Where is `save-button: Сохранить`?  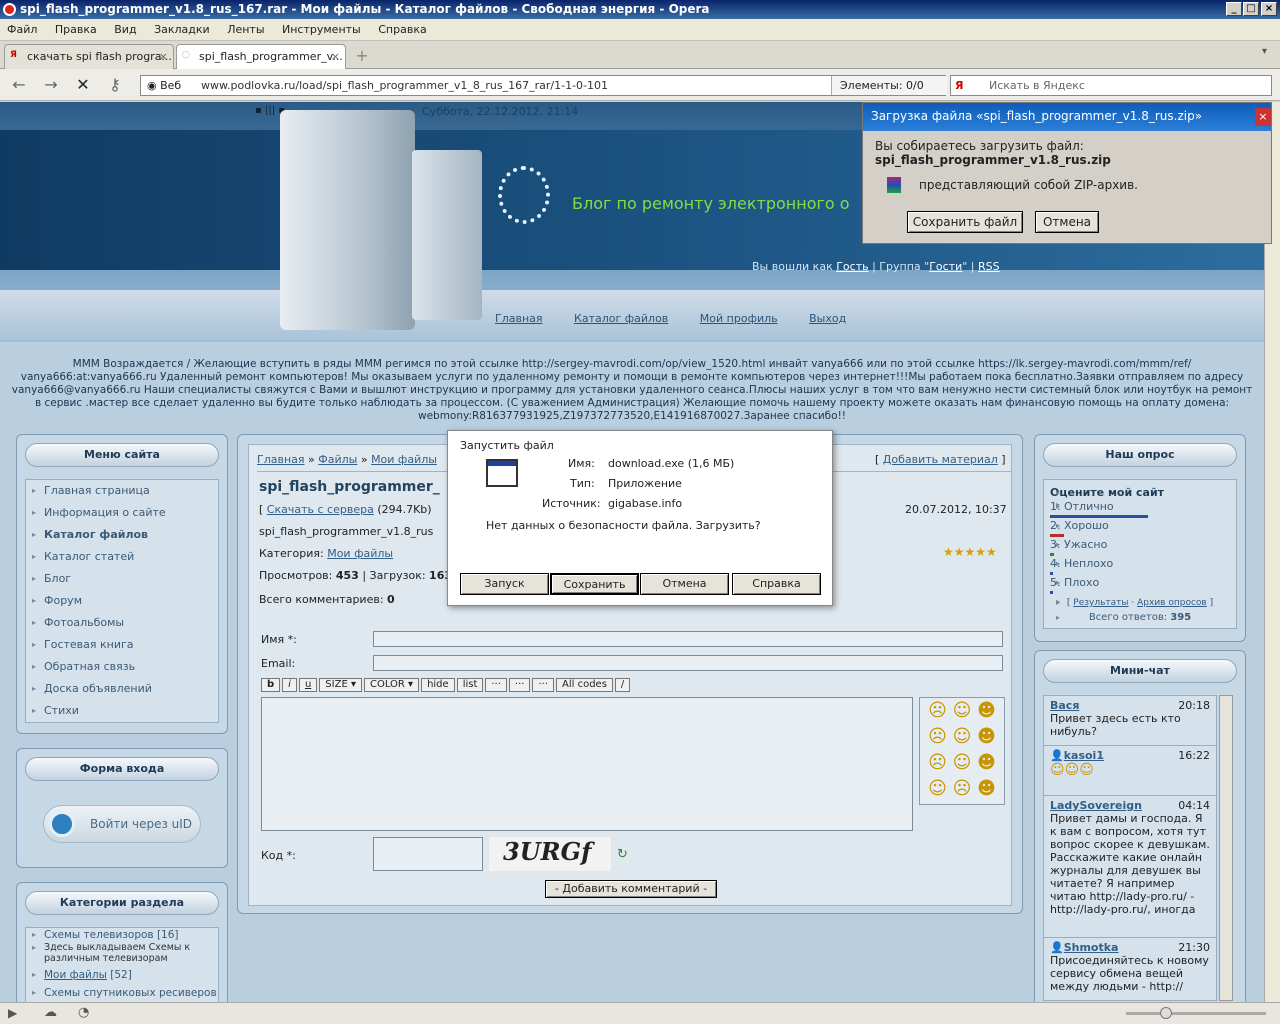 save-button: Сохранить is located at coordinates (594, 584).